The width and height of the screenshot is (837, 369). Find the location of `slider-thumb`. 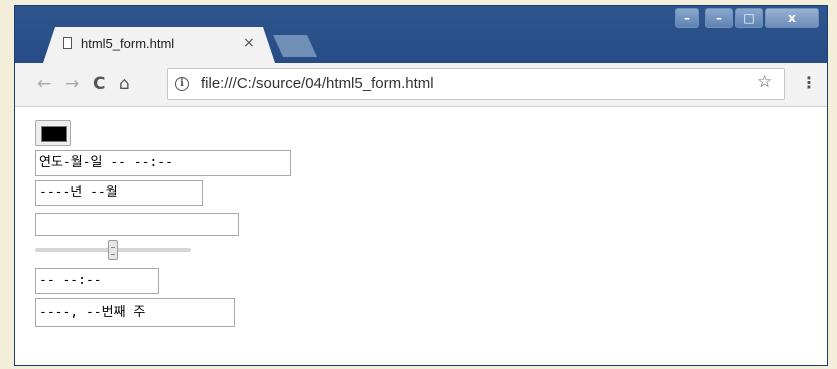

slider-thumb is located at coordinates (113, 250).